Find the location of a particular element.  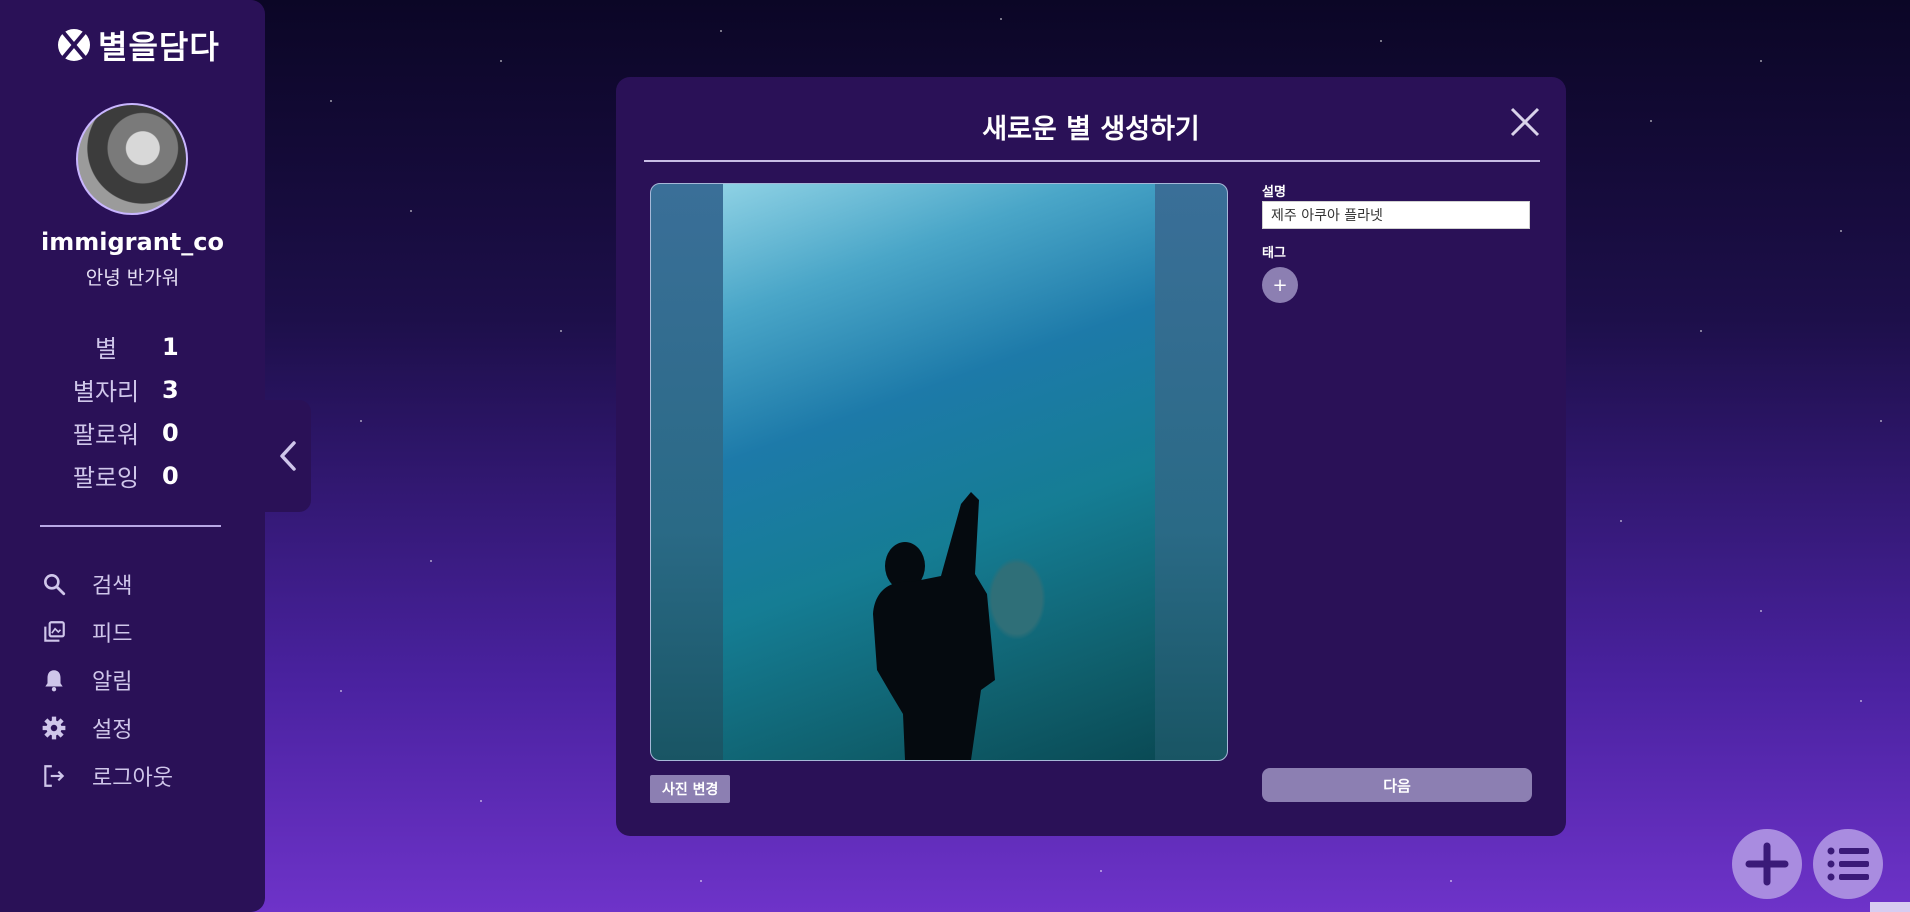

stat-label: 별 is located at coordinates (106, 349).